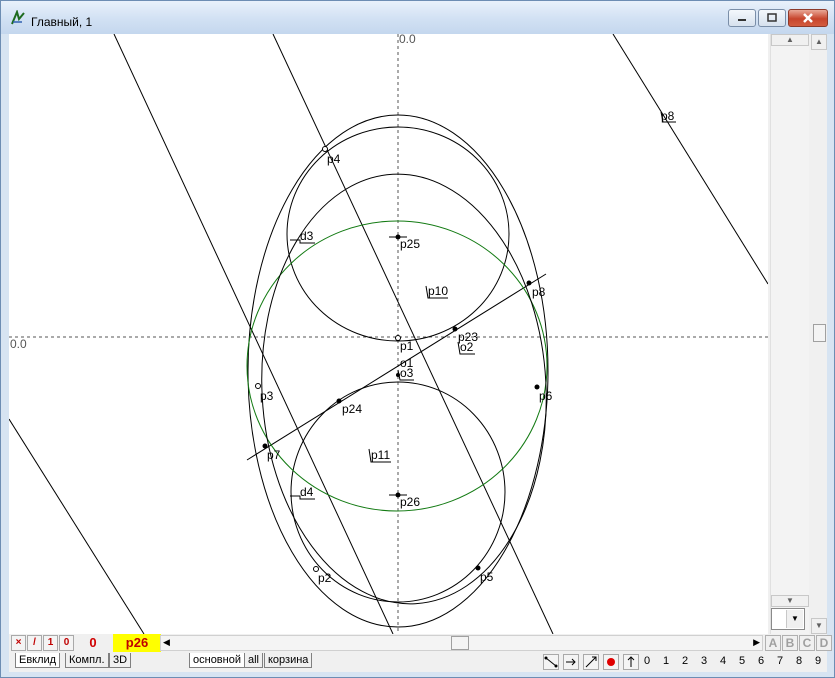 This screenshot has height=678, width=835. I want to click on label-p11: p11, so click(379, 455).